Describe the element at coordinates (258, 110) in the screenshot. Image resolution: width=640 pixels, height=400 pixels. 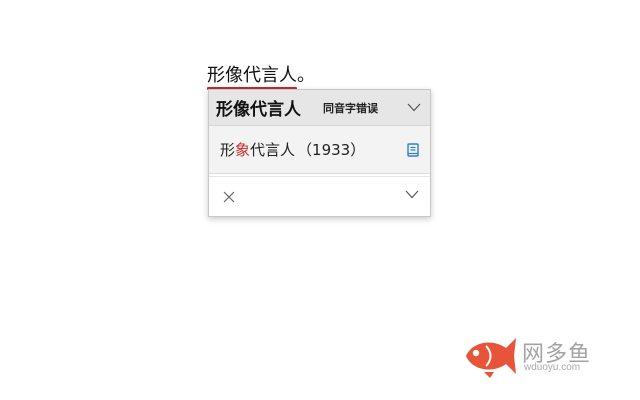
I see `card-title: 形像代言人` at that location.